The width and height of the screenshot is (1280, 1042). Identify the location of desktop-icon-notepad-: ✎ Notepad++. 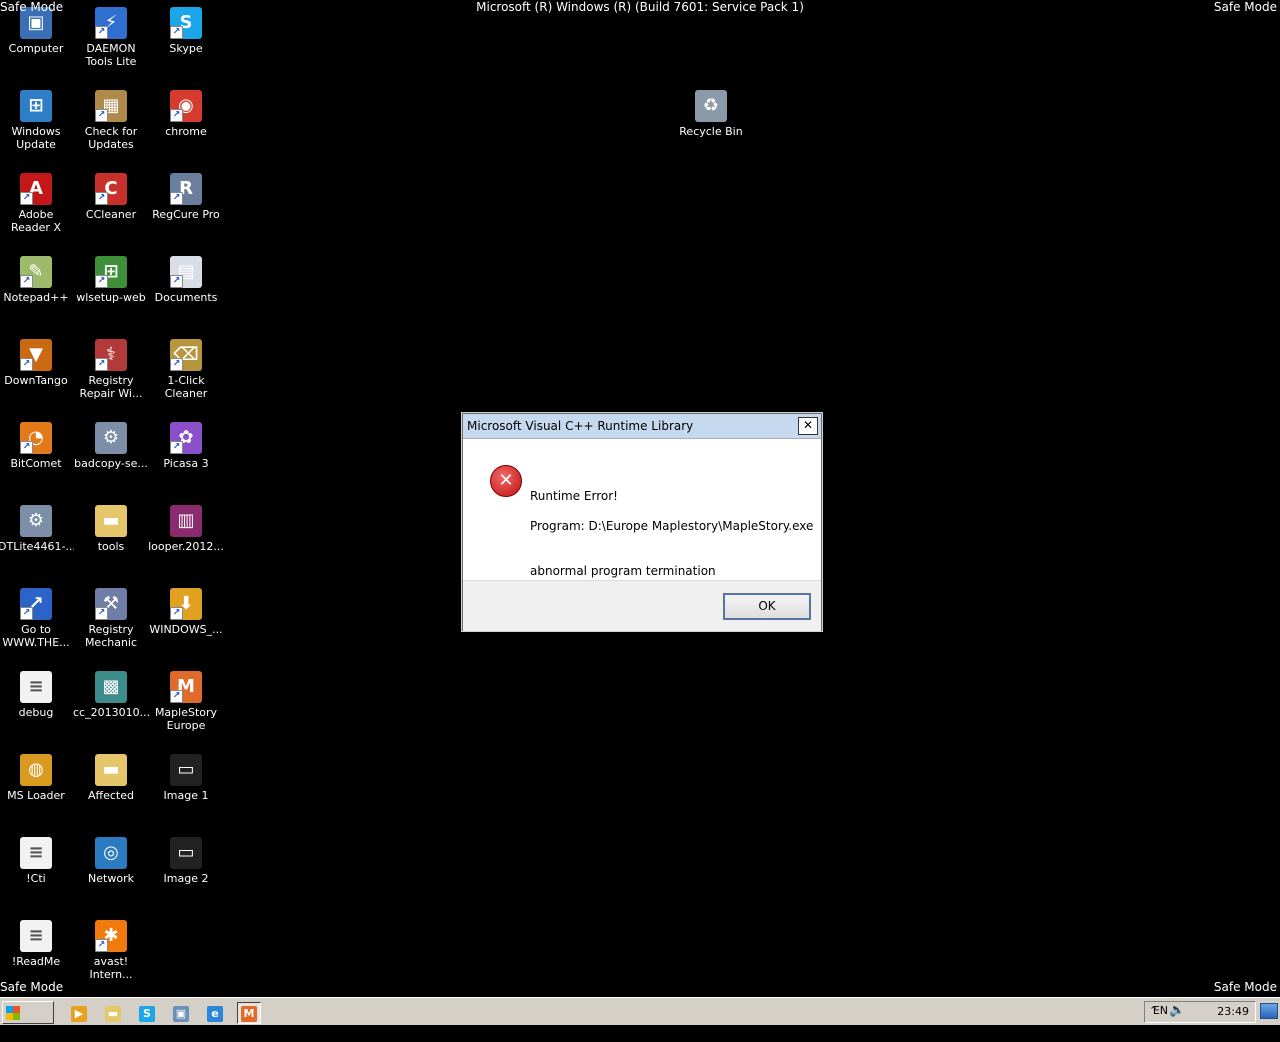
(37, 280).